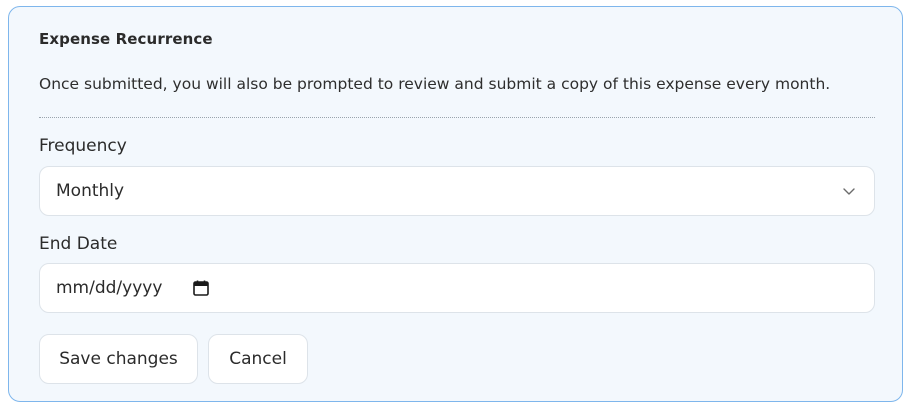  I want to click on end-date-input: mm/dd/yyyy, so click(457, 288).